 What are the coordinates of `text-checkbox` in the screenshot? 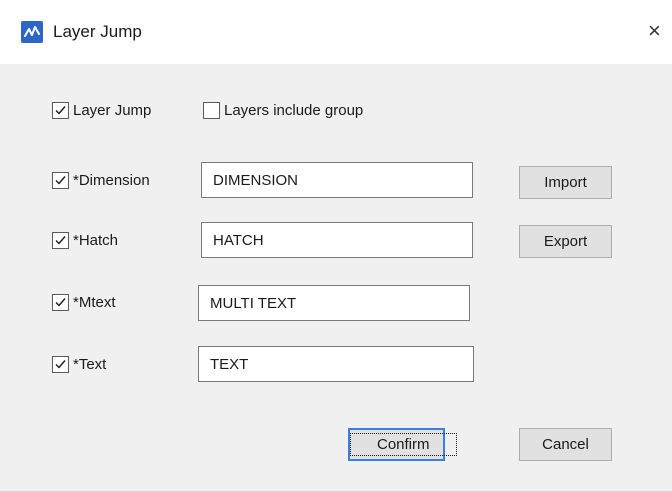 It's located at (60, 364).